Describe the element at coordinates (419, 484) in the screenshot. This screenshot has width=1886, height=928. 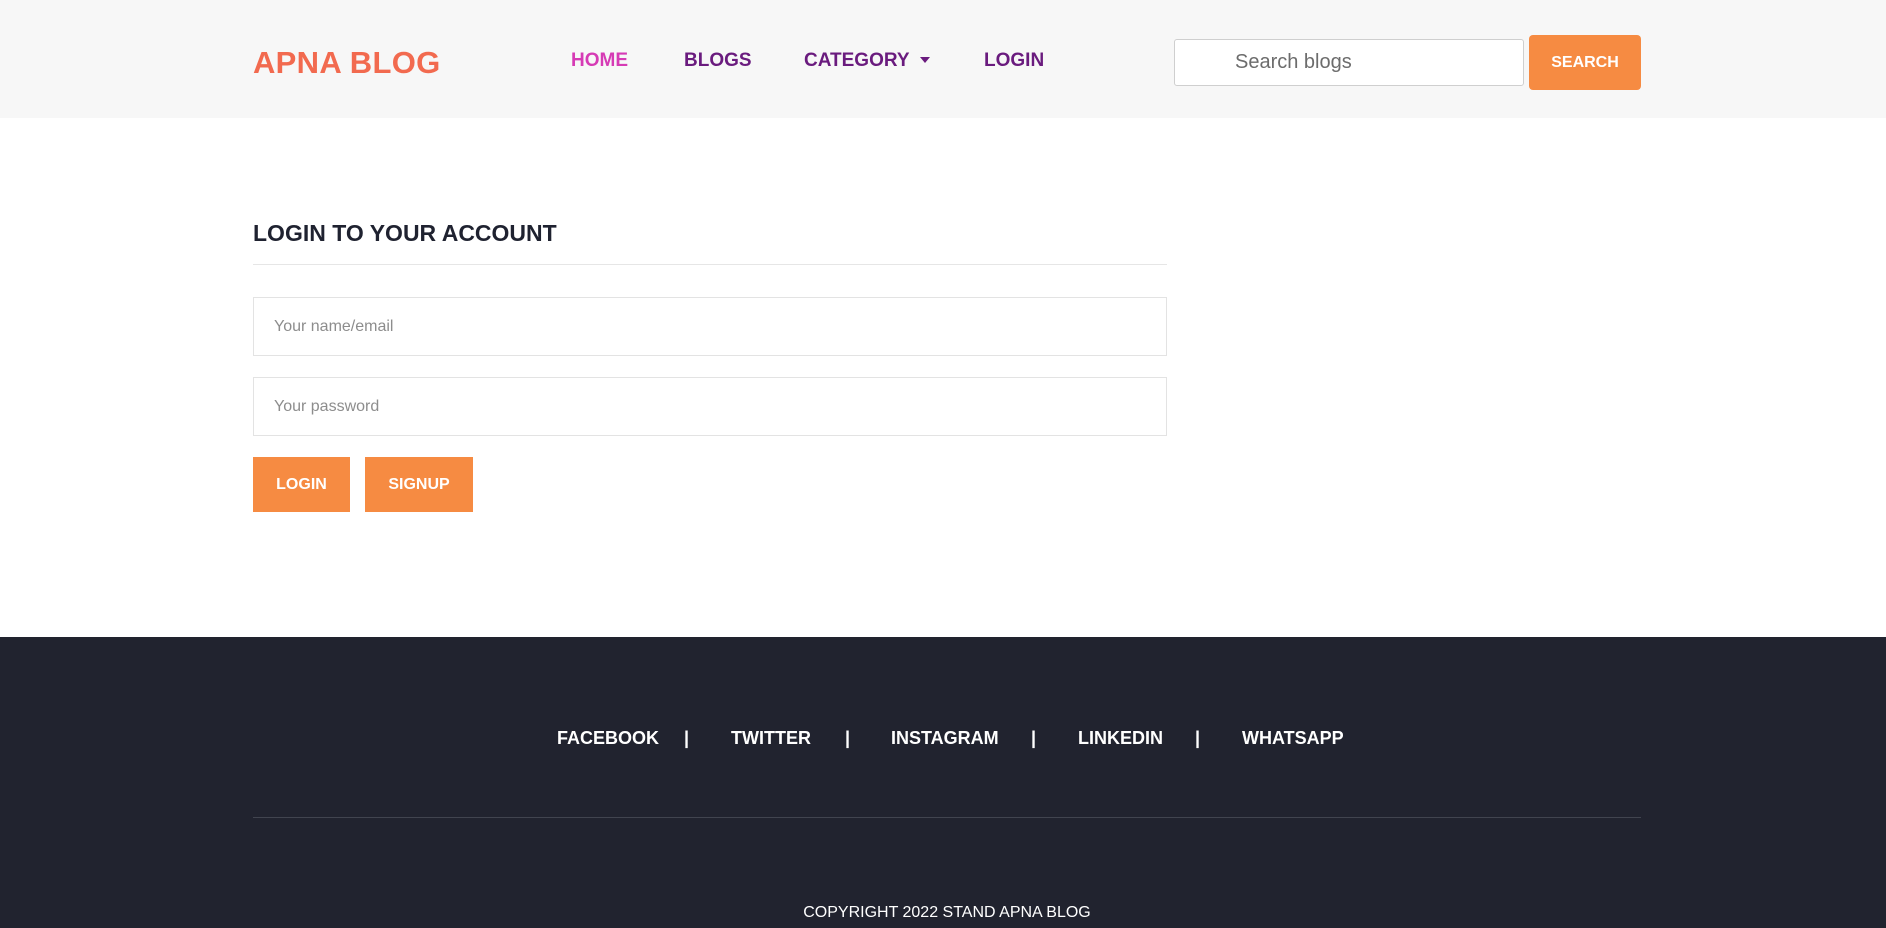
I see `signup-button: SIGNUP` at that location.